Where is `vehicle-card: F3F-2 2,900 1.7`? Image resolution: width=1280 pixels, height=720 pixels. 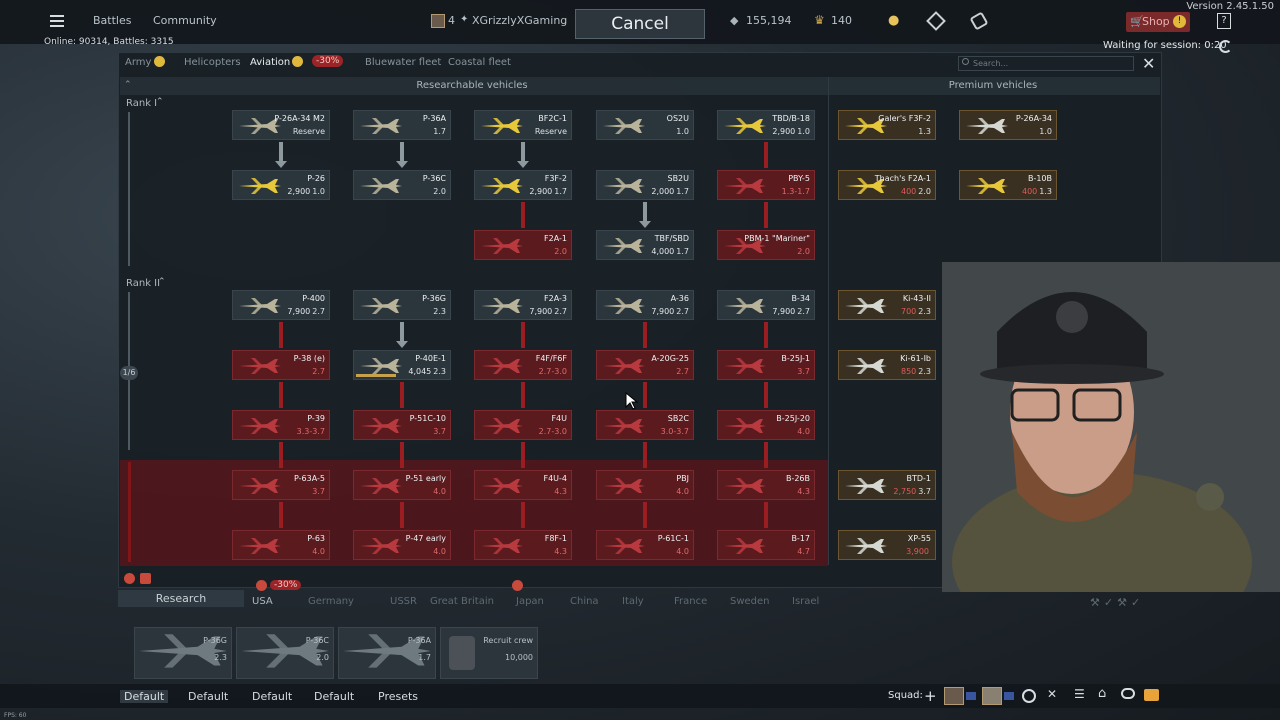
vehicle-card: F3F-2 2,900 1.7 is located at coordinates (523, 185).